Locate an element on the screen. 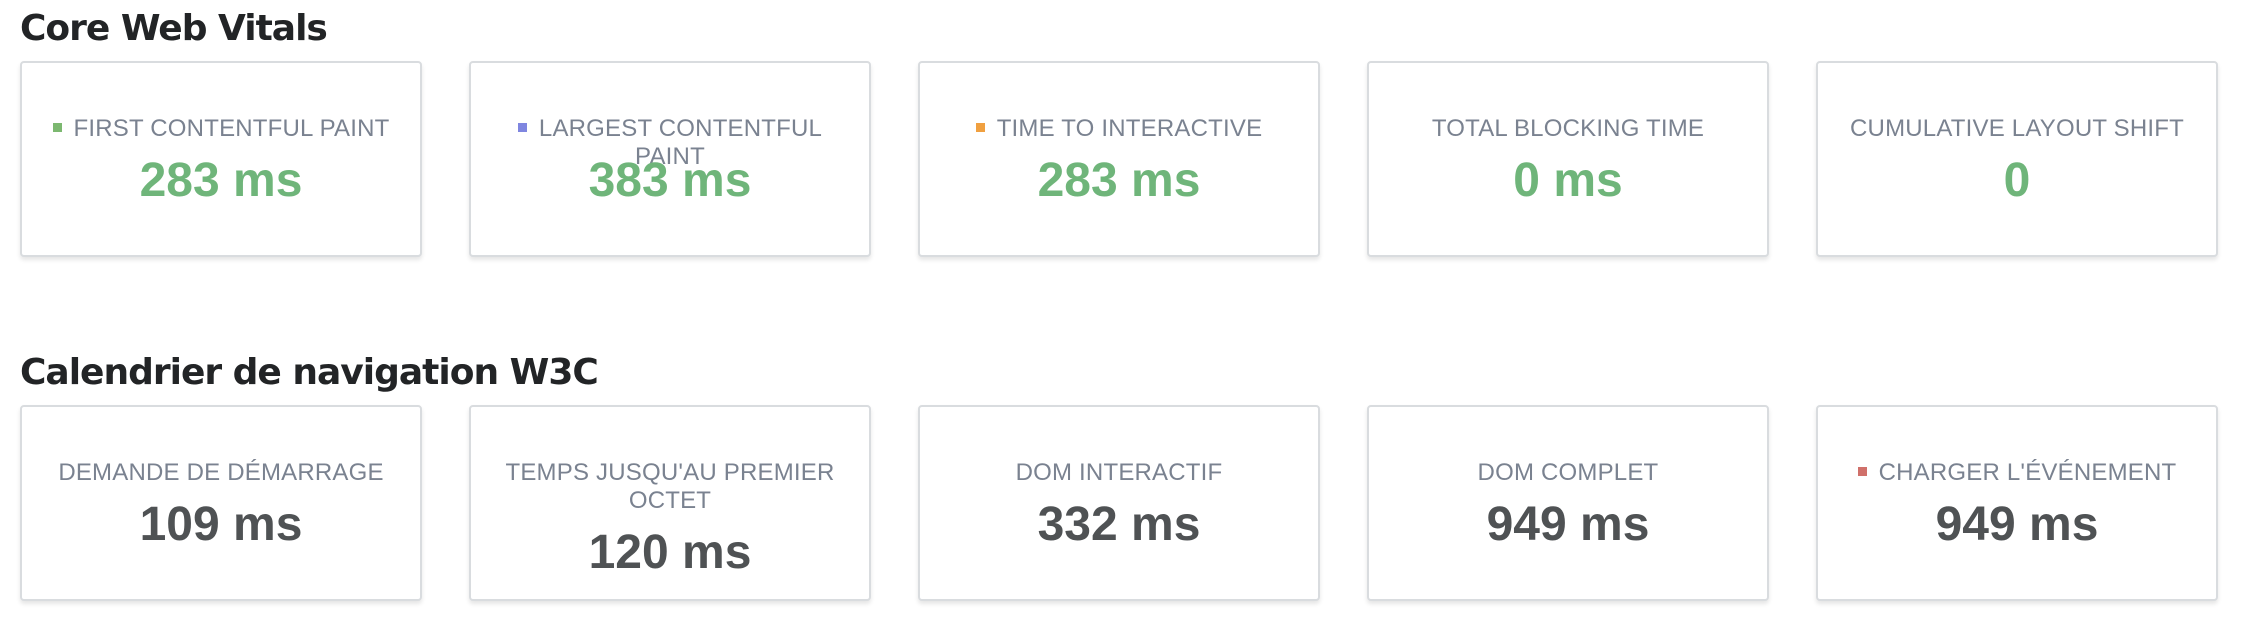  metric-card-request-start: DEMANDE DE DÉMARRAGE 109 ms is located at coordinates (221, 503).